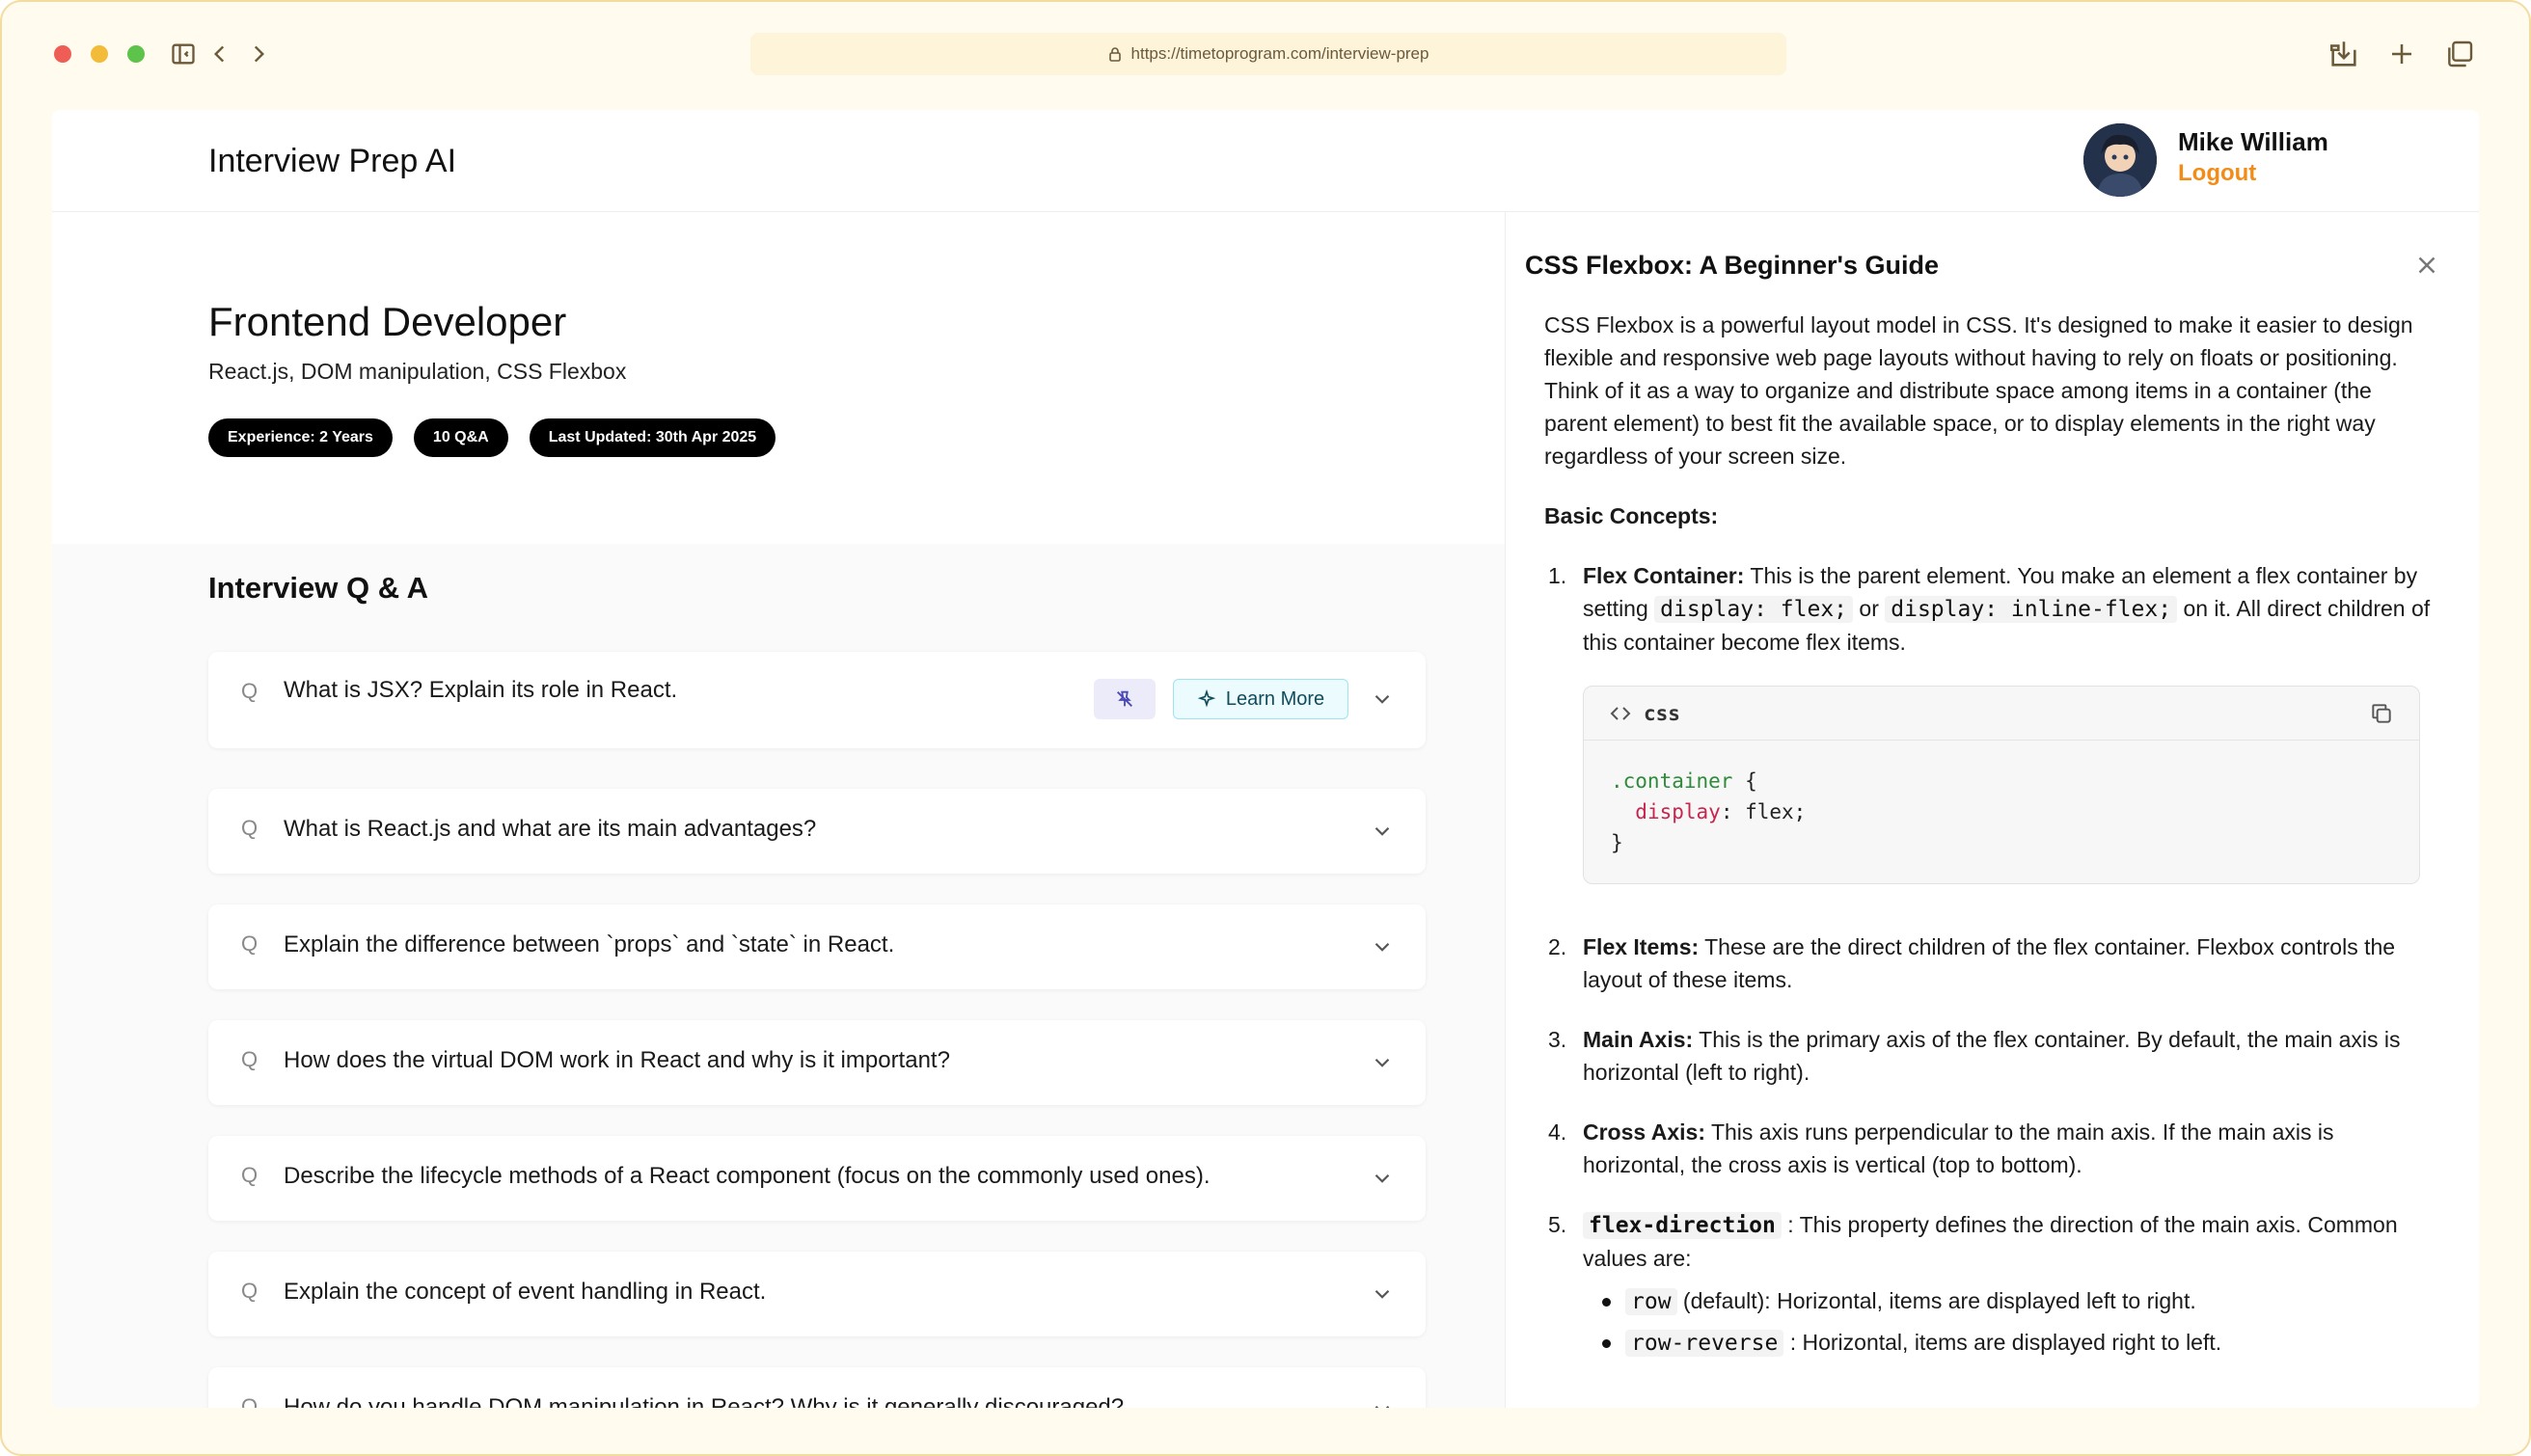 This screenshot has width=2531, height=1456. Describe the element at coordinates (652, 438) in the screenshot. I see `last-updated-pill: Last Updated: 30th Apr 2025` at that location.